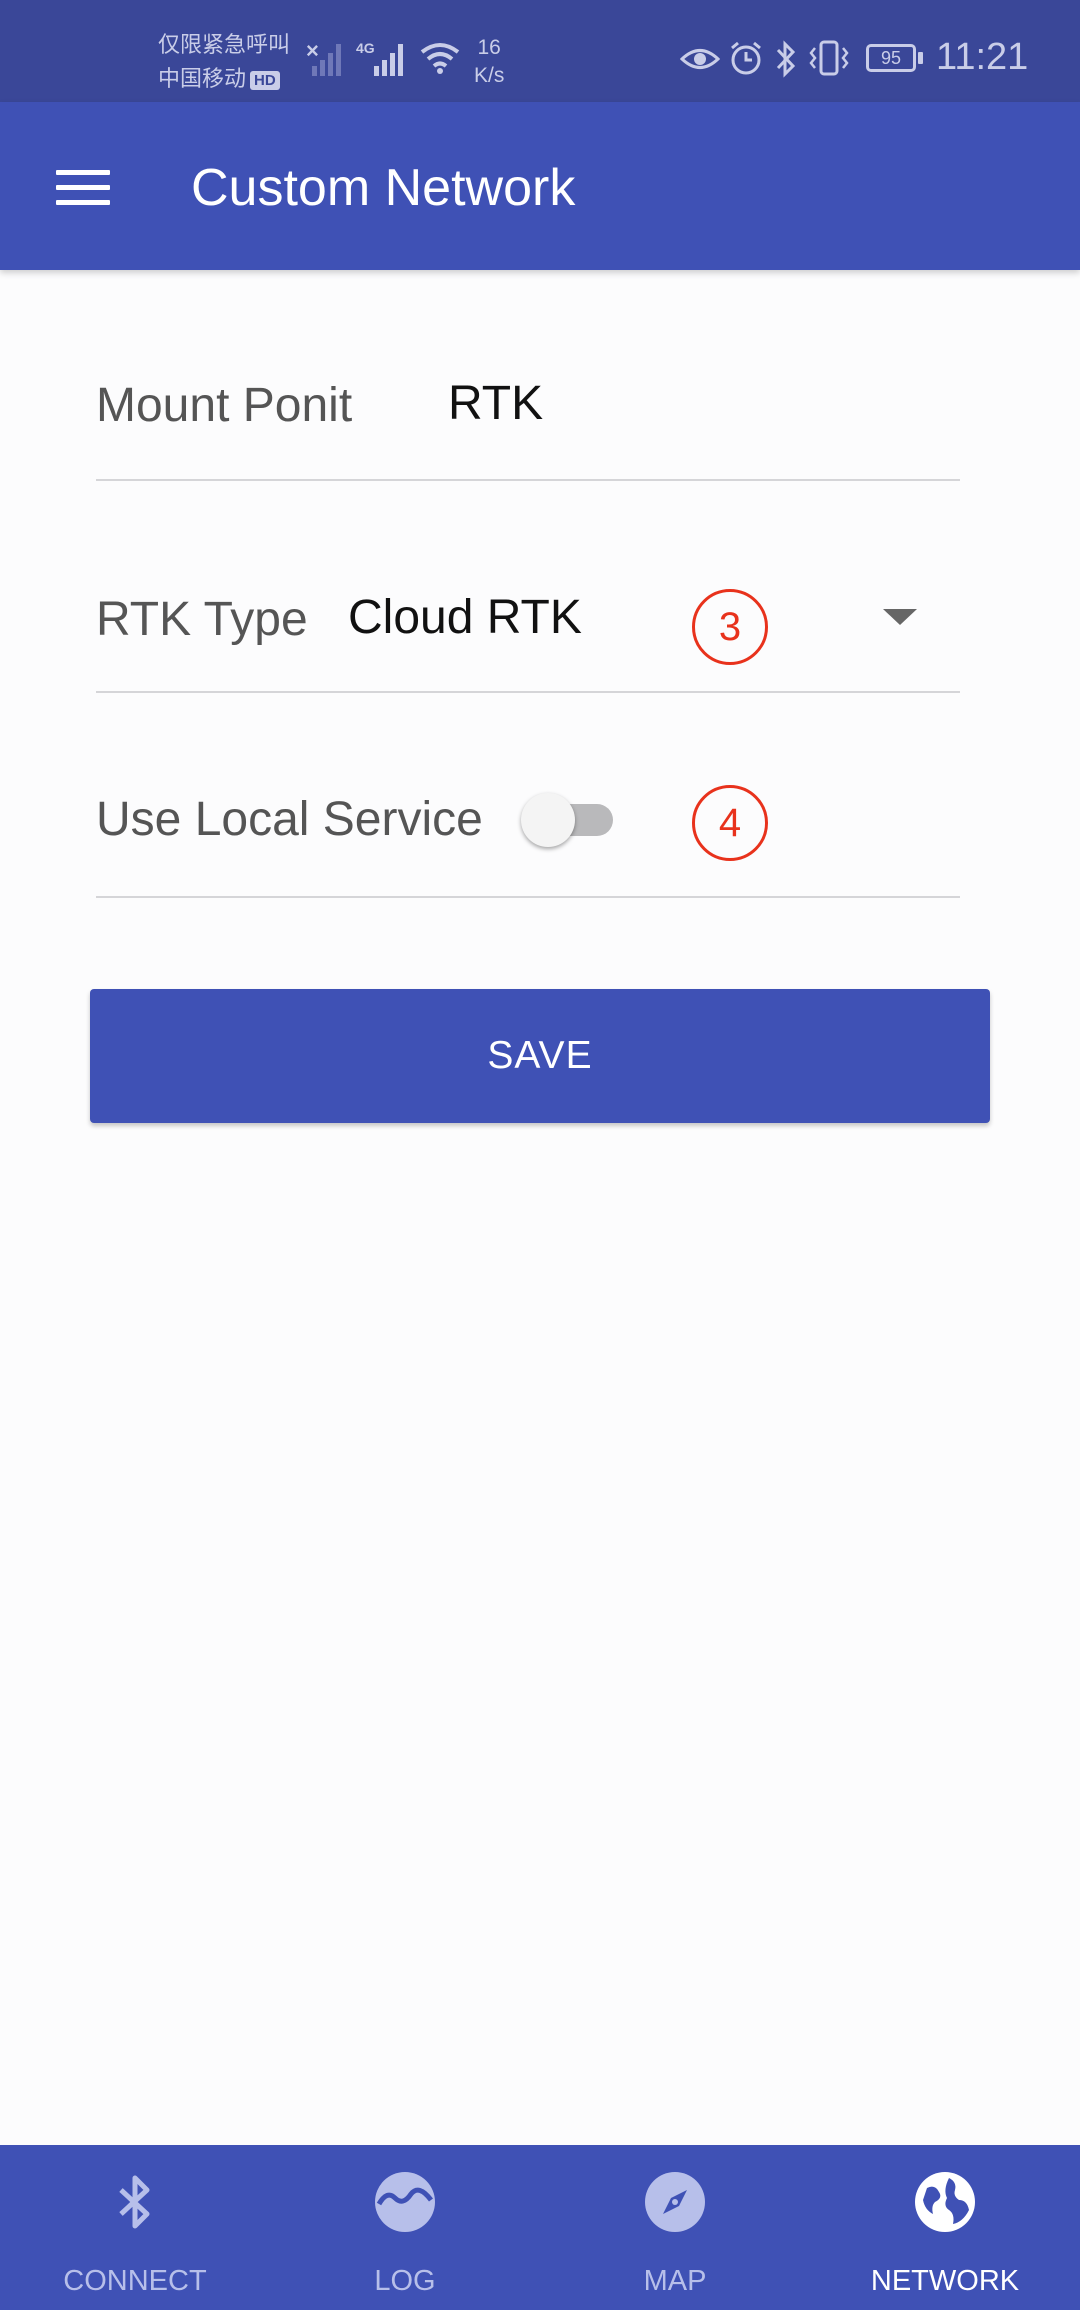 The width and height of the screenshot is (1080, 2310). I want to click on nav-label-connect: CONNECT, so click(135, 2281).